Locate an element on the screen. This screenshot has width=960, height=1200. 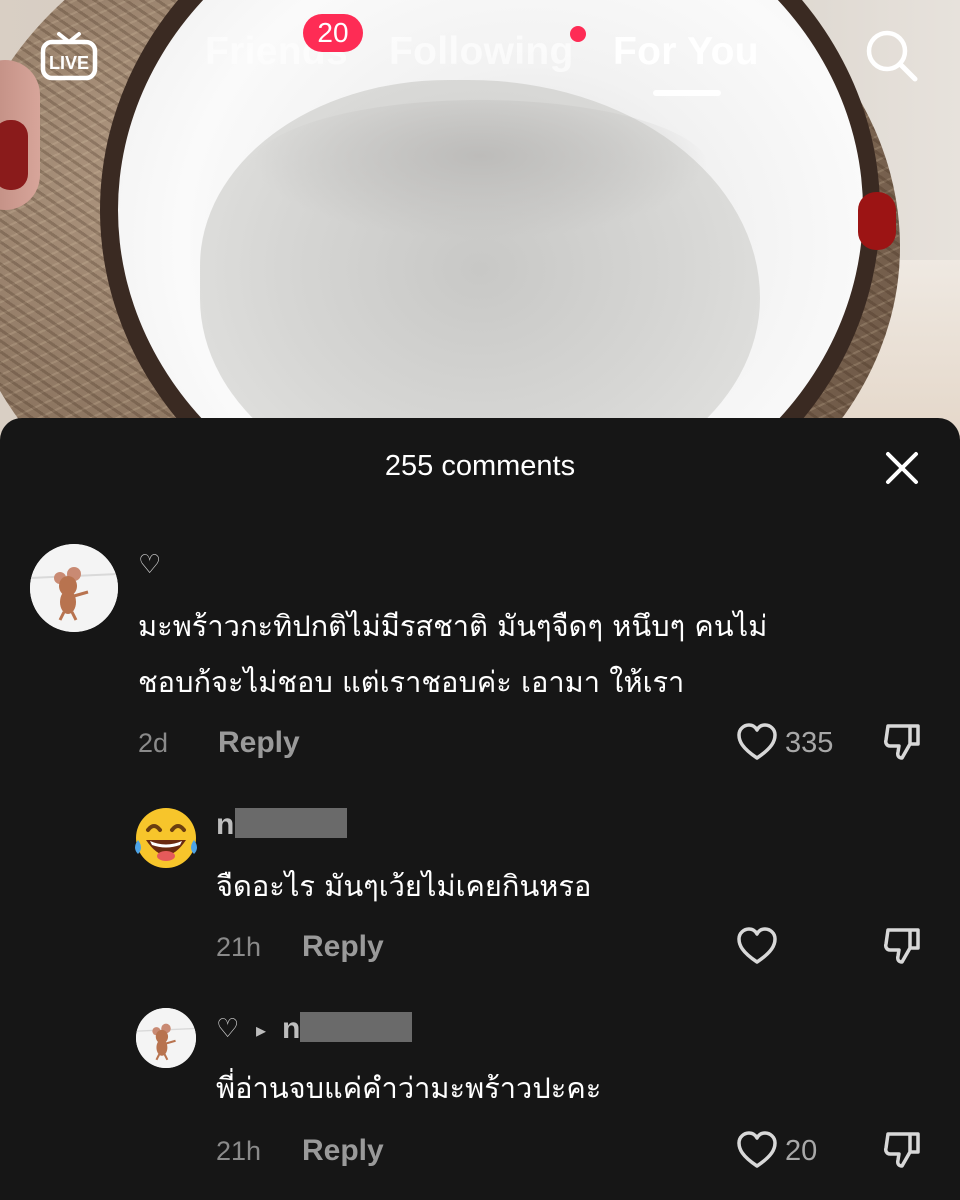
following-new-dot is located at coordinates (578, 34).